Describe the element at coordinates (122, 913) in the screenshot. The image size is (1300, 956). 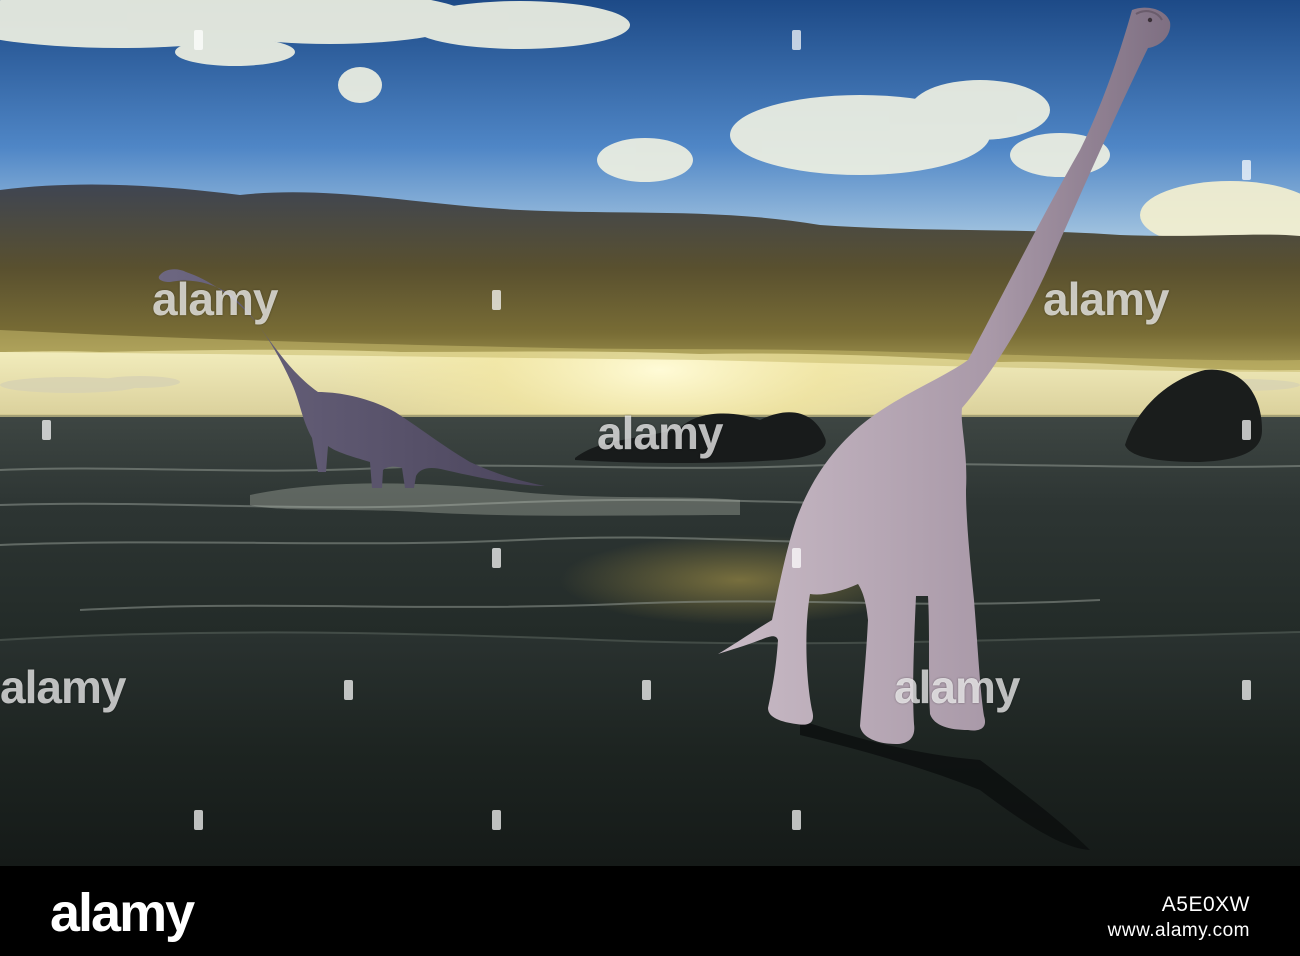
I see `alamy-logo: alamy` at that location.